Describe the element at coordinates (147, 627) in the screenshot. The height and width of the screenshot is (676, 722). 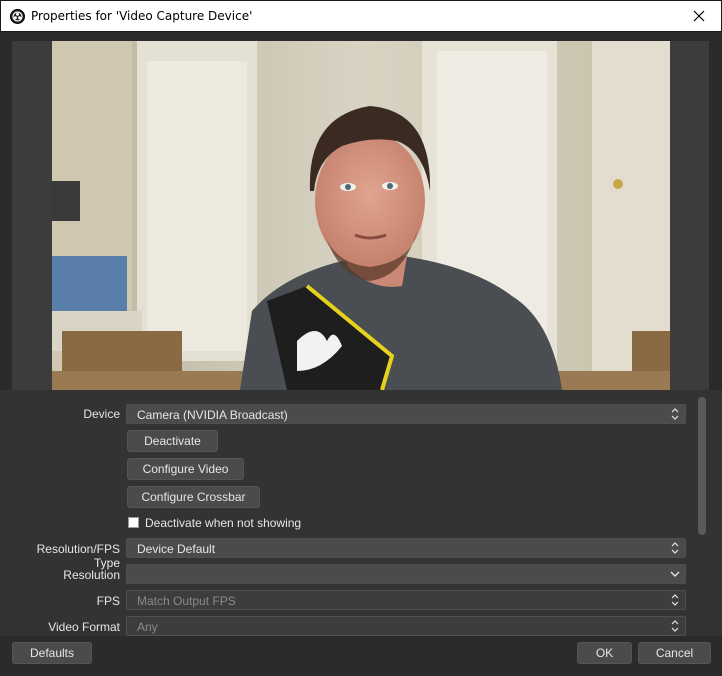
I see `video-format-value: Any` at that location.